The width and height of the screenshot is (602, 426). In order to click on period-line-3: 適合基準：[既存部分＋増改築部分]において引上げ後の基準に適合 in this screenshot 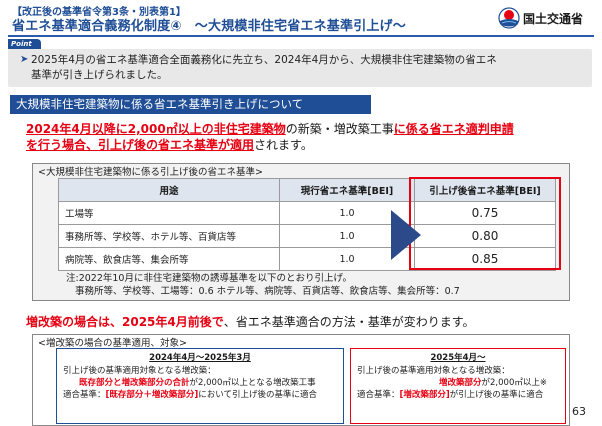, I will do `click(190, 396)`.